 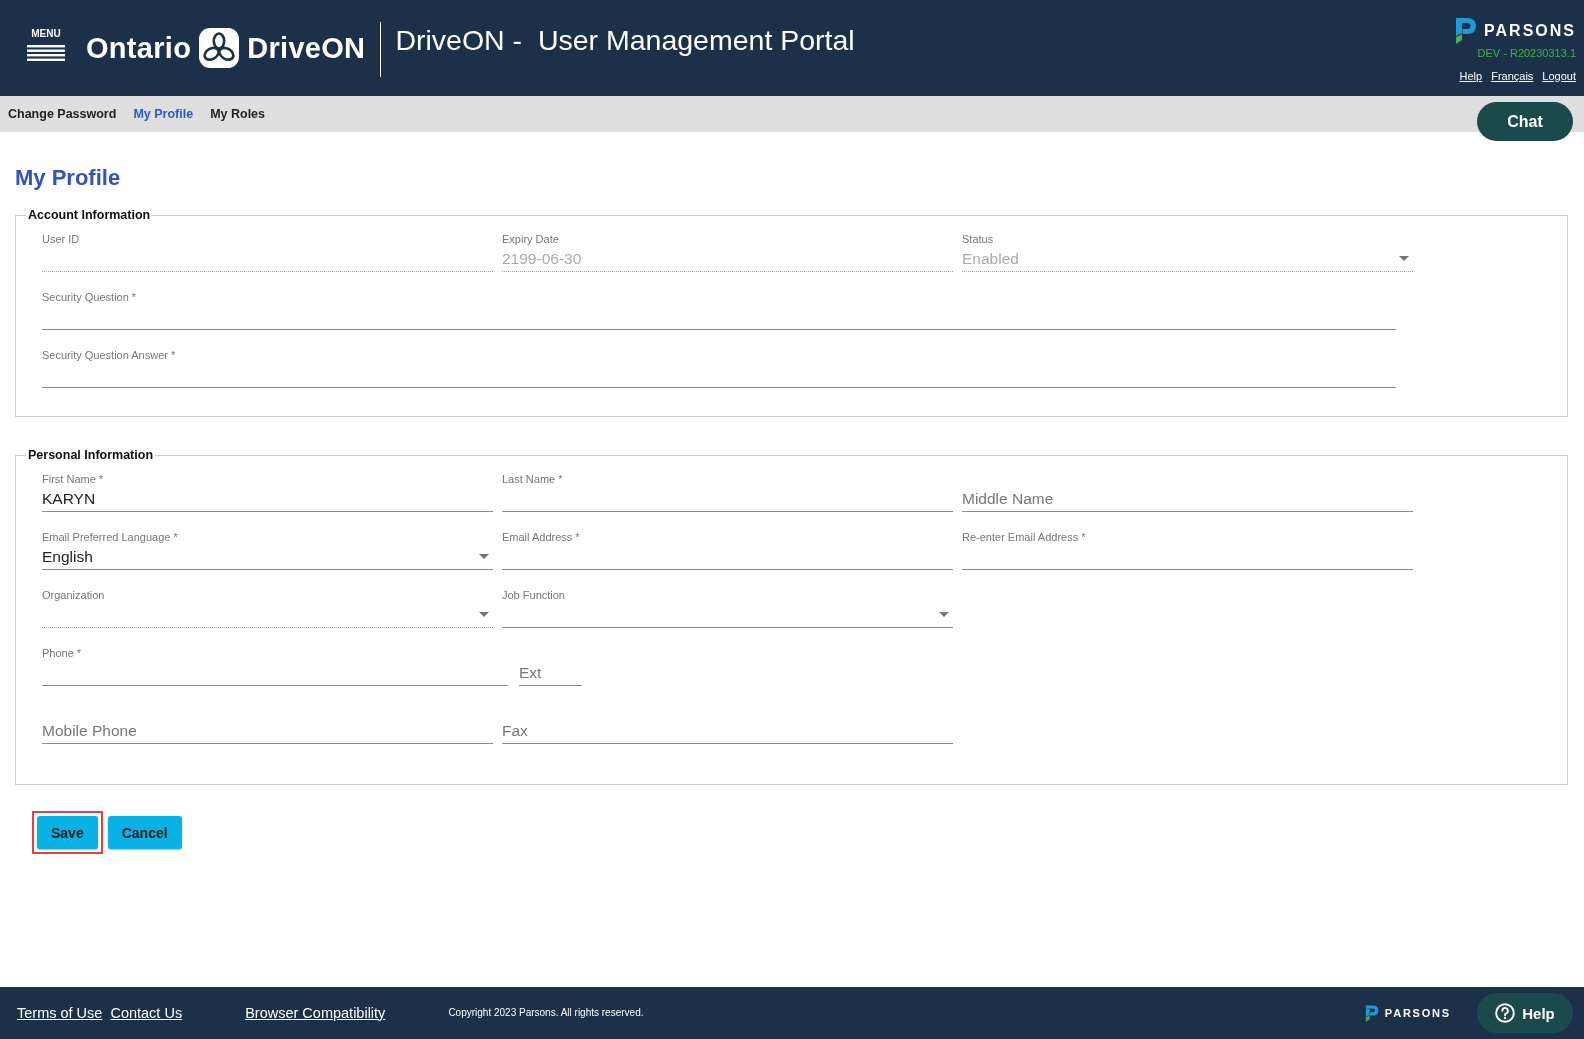 What do you see at coordinates (61, 239) in the screenshot?
I see `field-label: User ID` at bounding box center [61, 239].